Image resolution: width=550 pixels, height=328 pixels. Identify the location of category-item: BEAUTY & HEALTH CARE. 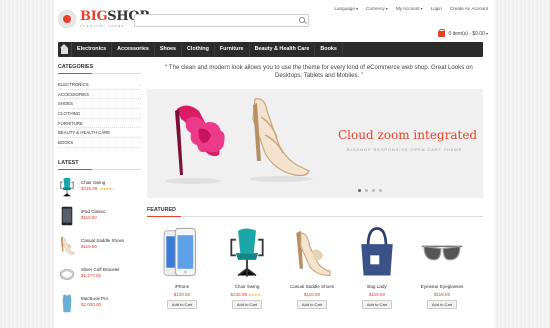
(99, 133).